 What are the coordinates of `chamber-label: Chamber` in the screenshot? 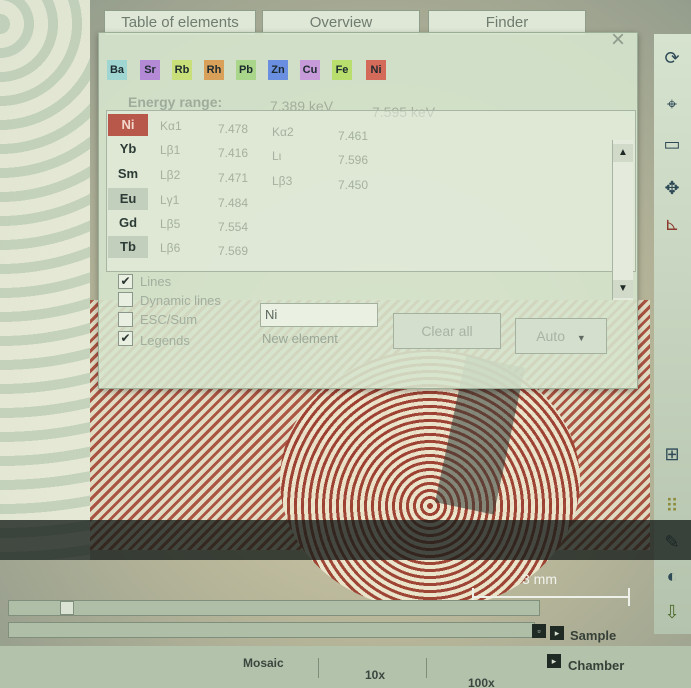 It's located at (596, 665).